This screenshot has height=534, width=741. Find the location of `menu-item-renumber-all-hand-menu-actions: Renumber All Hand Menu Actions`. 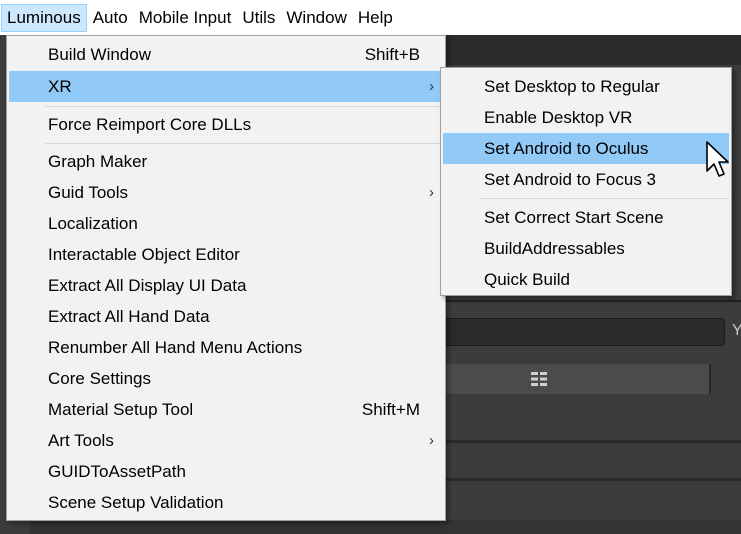

menu-item-renumber-all-hand-menu-actions: Renumber All Hand Menu Actions is located at coordinates (226, 347).